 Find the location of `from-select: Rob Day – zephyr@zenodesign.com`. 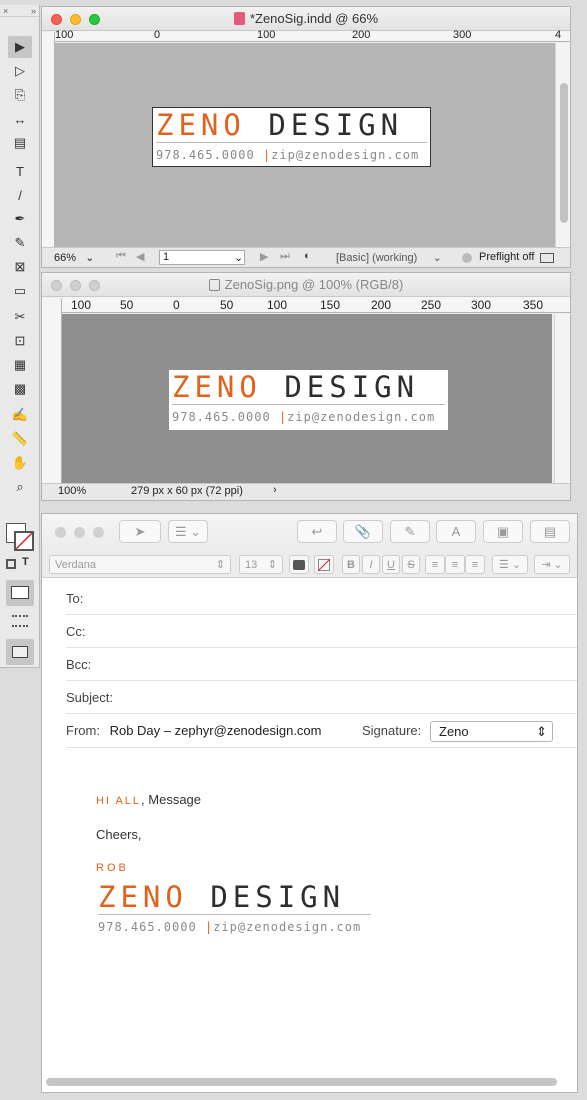

from-select: Rob Day – zephyr@zenodesign.com is located at coordinates (216, 730).